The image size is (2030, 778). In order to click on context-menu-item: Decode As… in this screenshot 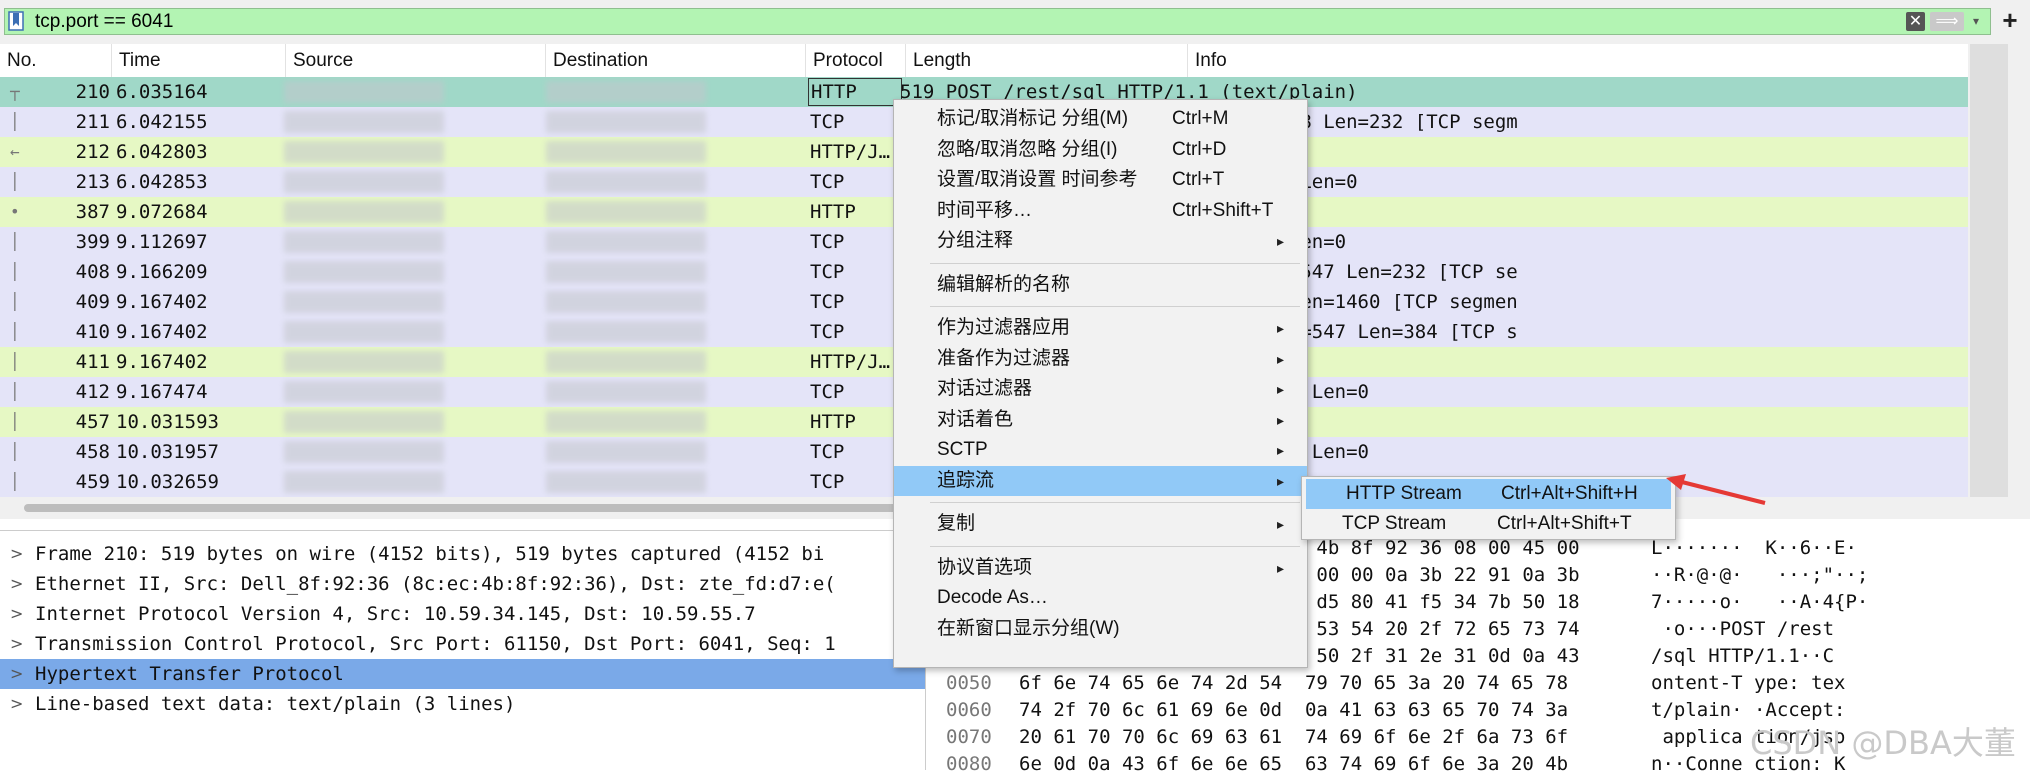, I will do `click(1100, 598)`.